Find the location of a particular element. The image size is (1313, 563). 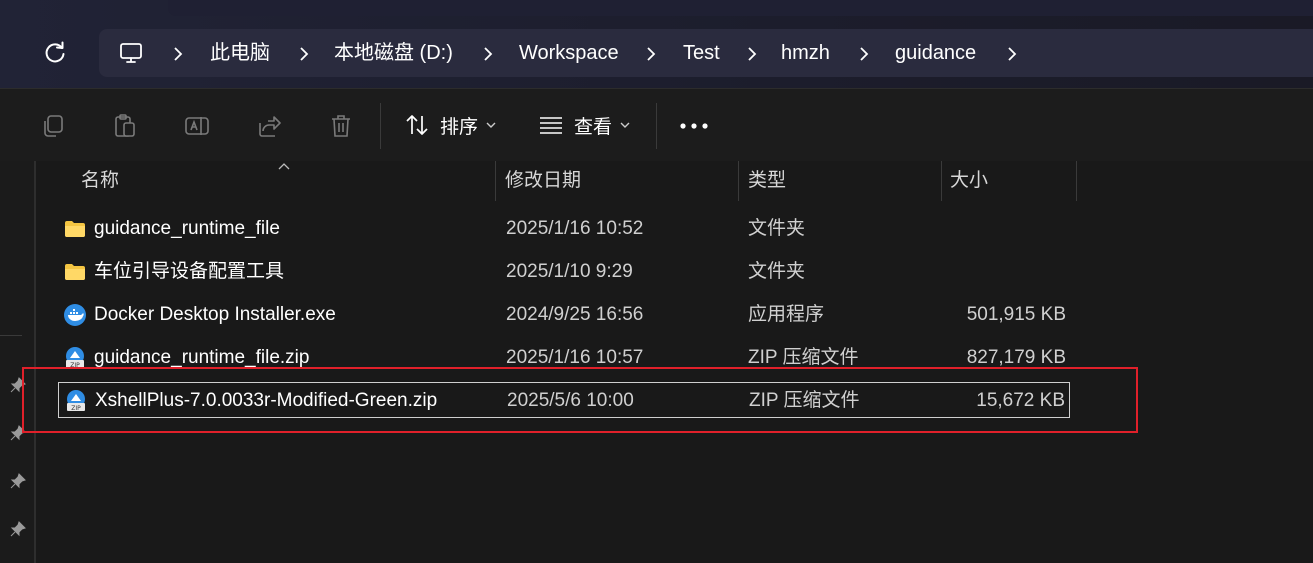

column-header-row: 名称 修改日期 类型 大小 is located at coordinates (556, 181).